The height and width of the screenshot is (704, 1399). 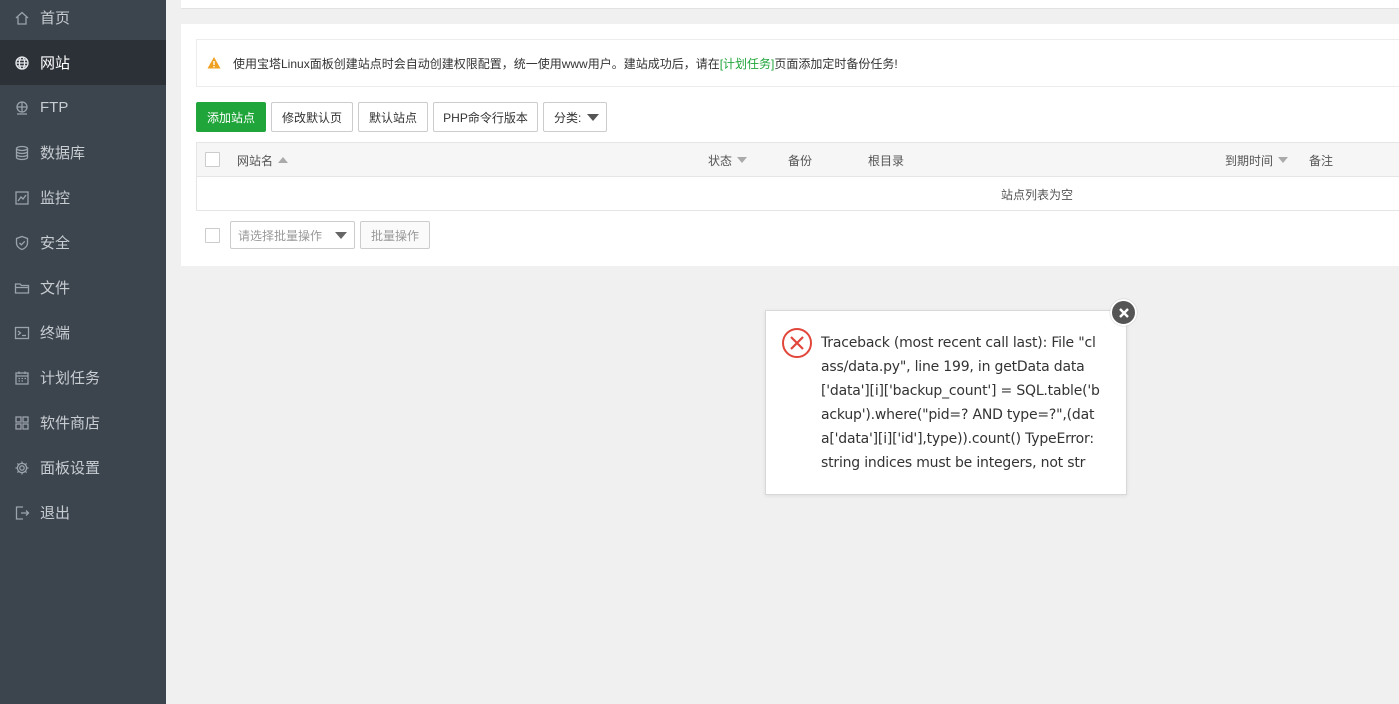 I want to click on database-icon, so click(x=22, y=153).